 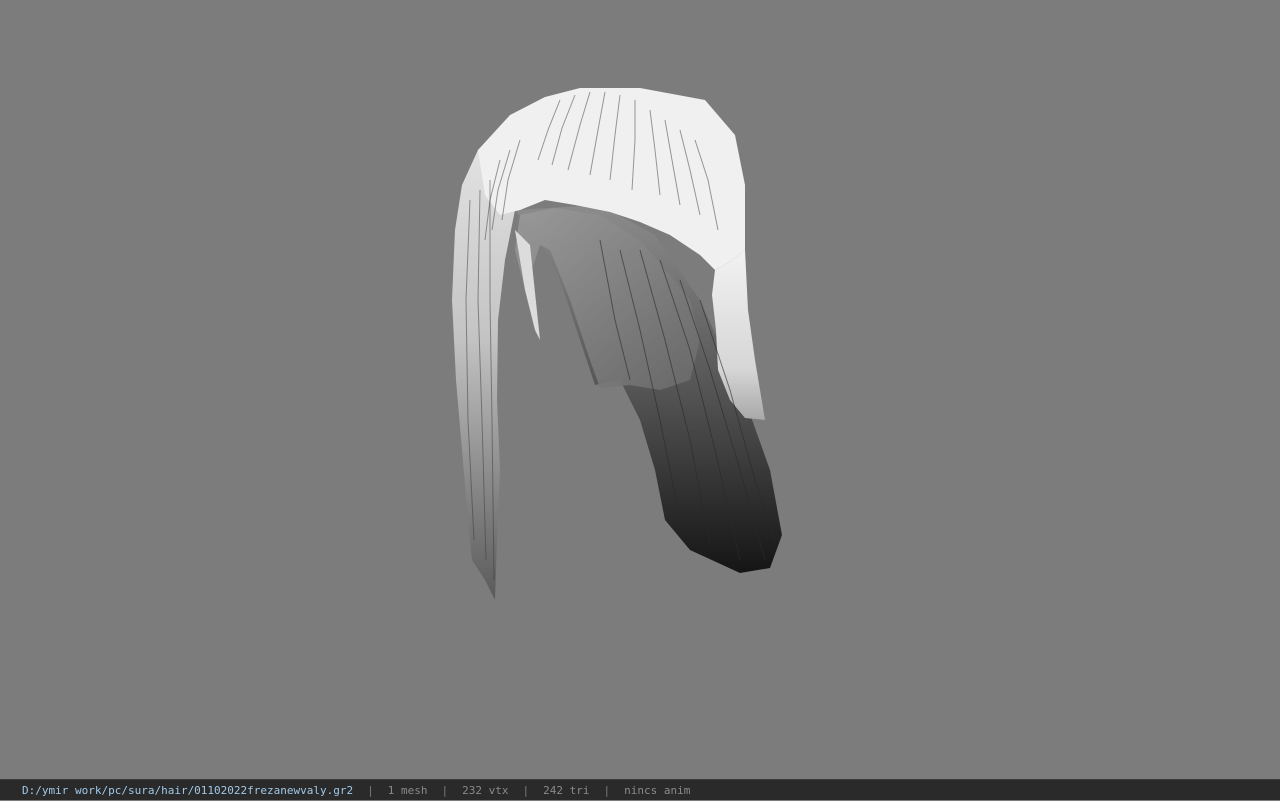 I want to click on mesh-count: 1 mesh, so click(x=407, y=790).